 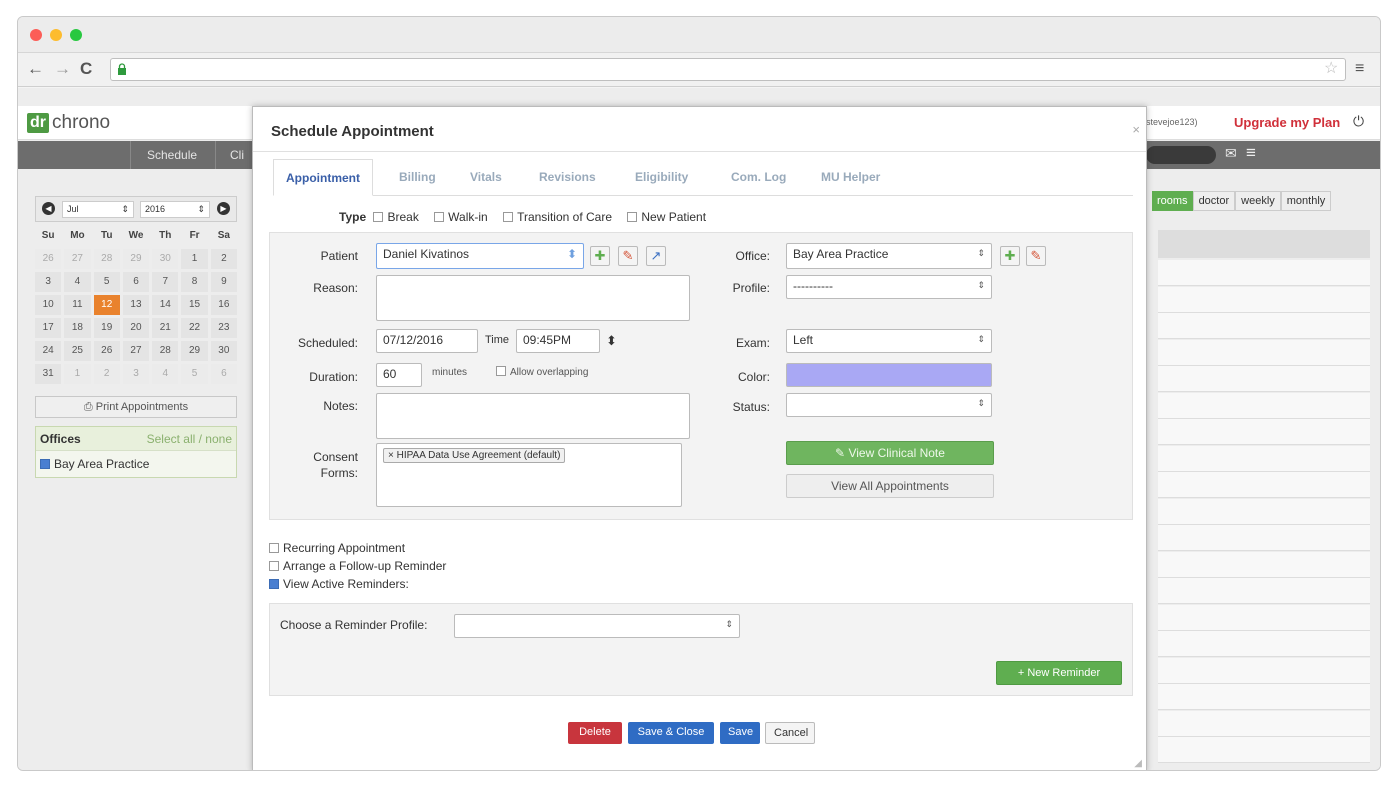 What do you see at coordinates (136, 305) in the screenshot?
I see `calendar-day: 13` at bounding box center [136, 305].